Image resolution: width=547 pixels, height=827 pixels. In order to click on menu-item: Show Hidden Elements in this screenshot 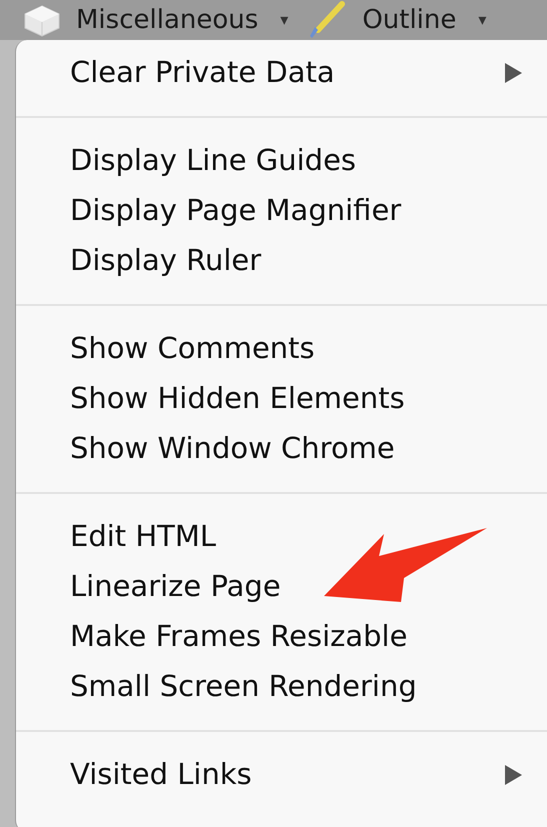, I will do `click(281, 399)`.